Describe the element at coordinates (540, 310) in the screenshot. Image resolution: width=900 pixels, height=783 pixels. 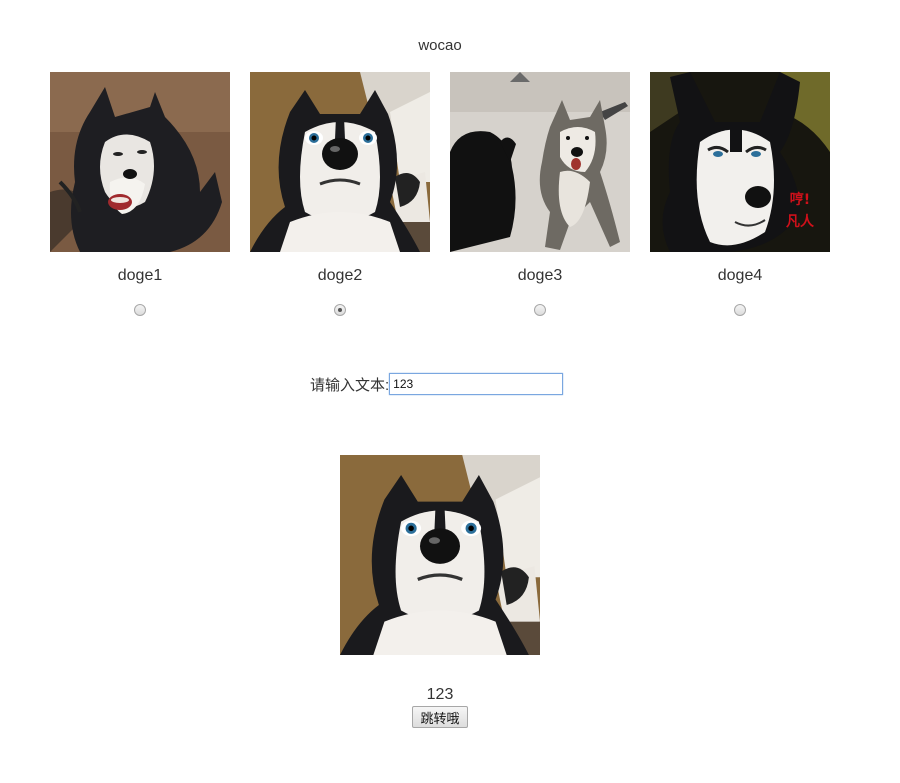
I see `doge3-radio` at that location.